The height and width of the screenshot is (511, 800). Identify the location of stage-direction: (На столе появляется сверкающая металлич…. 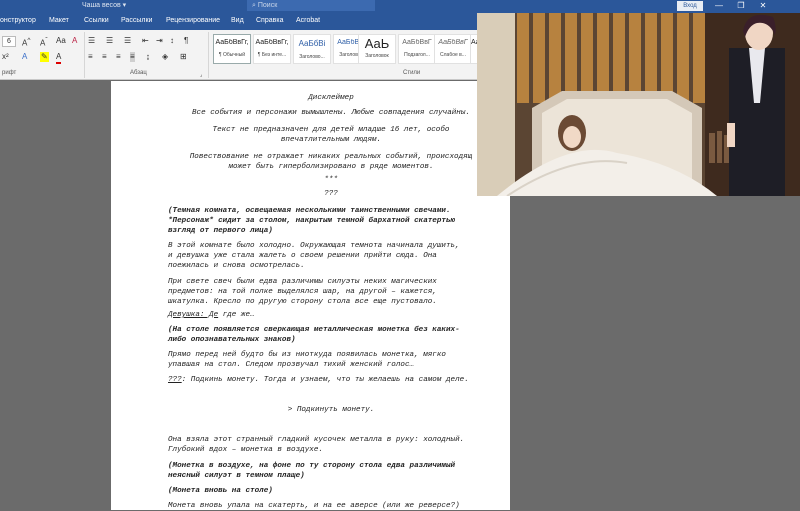
(314, 330).